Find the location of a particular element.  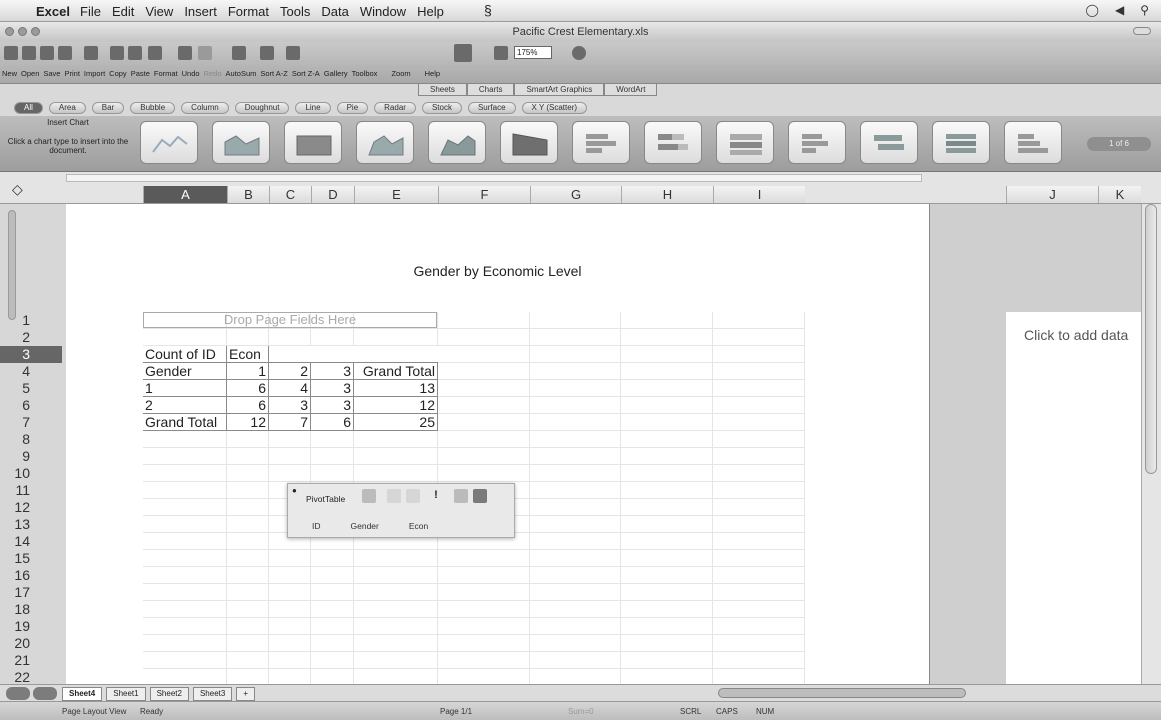

column-header-c: C is located at coordinates (290, 194).